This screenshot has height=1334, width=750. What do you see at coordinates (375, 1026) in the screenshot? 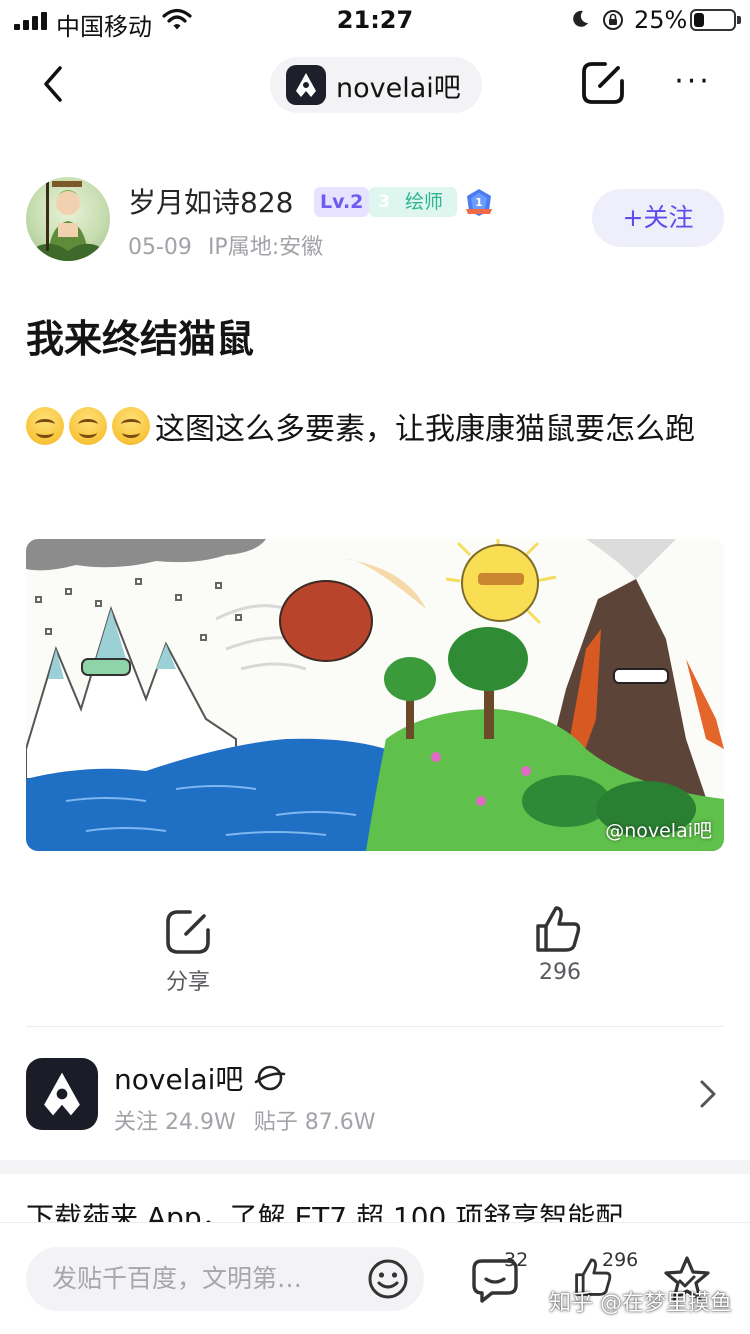
I see `divider` at bounding box center [375, 1026].